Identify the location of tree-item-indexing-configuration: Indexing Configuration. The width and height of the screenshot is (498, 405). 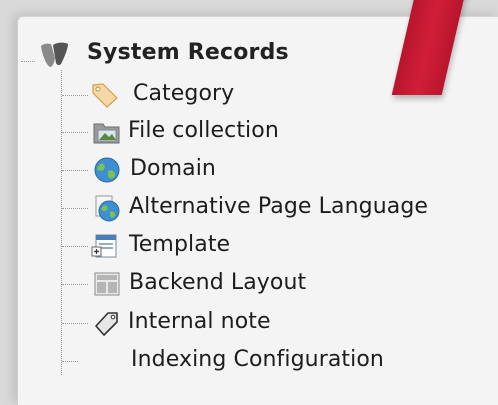
(249, 361).